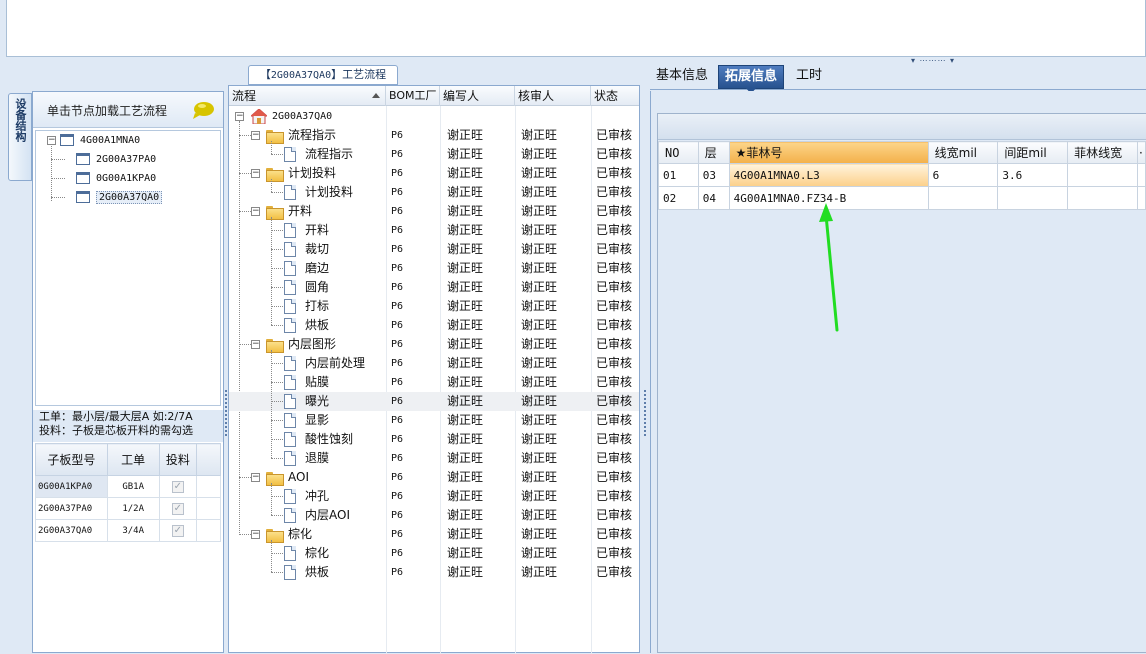 The height and width of the screenshot is (654, 1146). What do you see at coordinates (133, 459) in the screenshot?
I see `column-header: 工单` at bounding box center [133, 459].